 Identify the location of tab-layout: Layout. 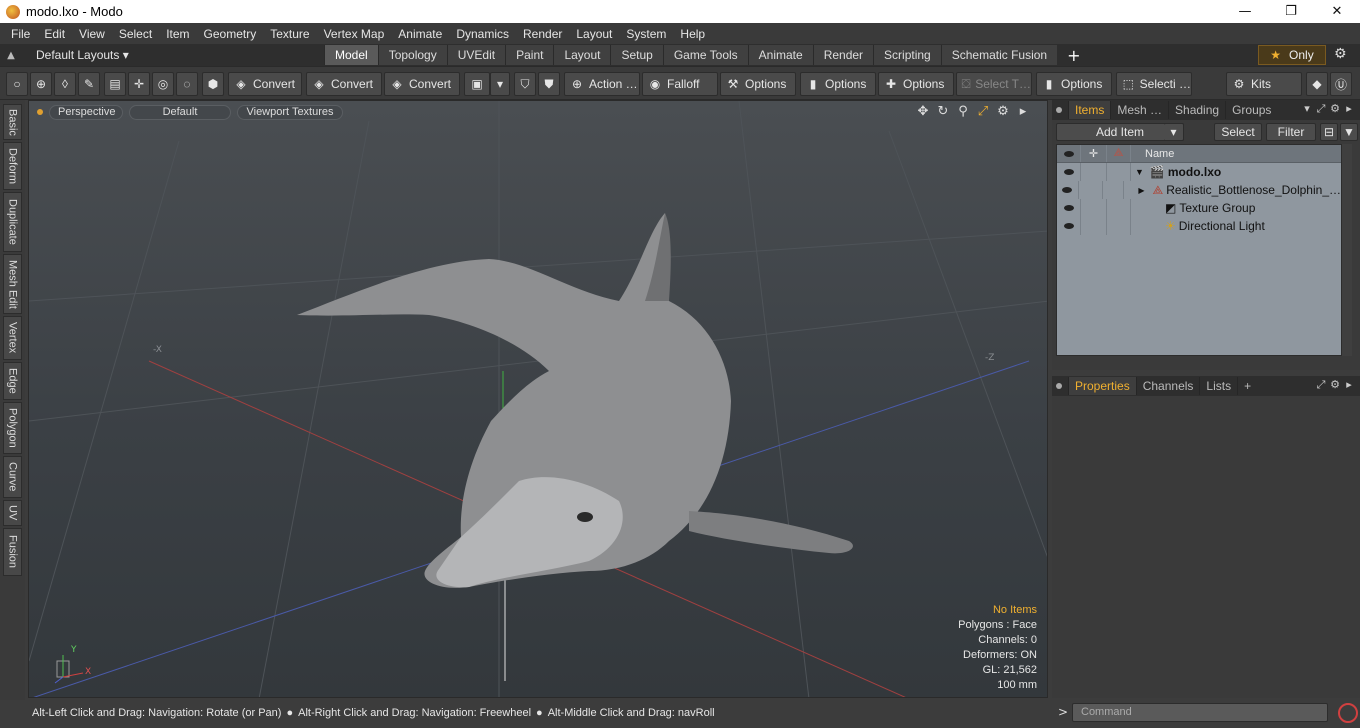
(582, 55).